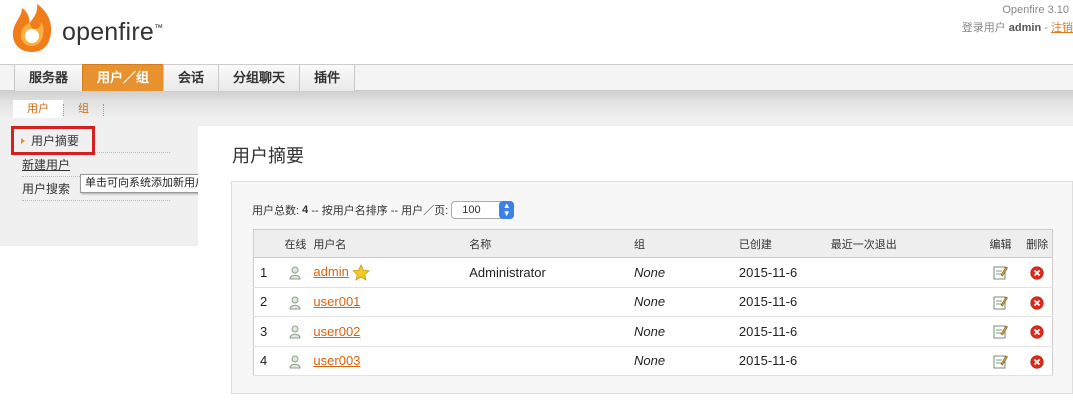 The image size is (1073, 420). Describe the element at coordinates (38, 109) in the screenshot. I see `subtab-users: 用户` at that location.